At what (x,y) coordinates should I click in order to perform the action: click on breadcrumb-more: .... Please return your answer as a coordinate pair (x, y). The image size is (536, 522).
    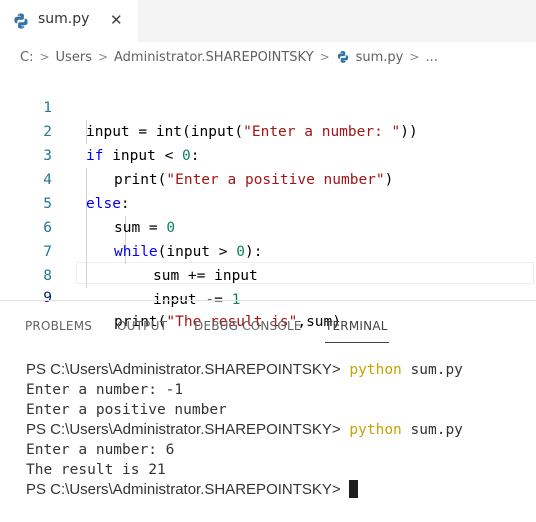
    Looking at the image, I should click on (431, 57).